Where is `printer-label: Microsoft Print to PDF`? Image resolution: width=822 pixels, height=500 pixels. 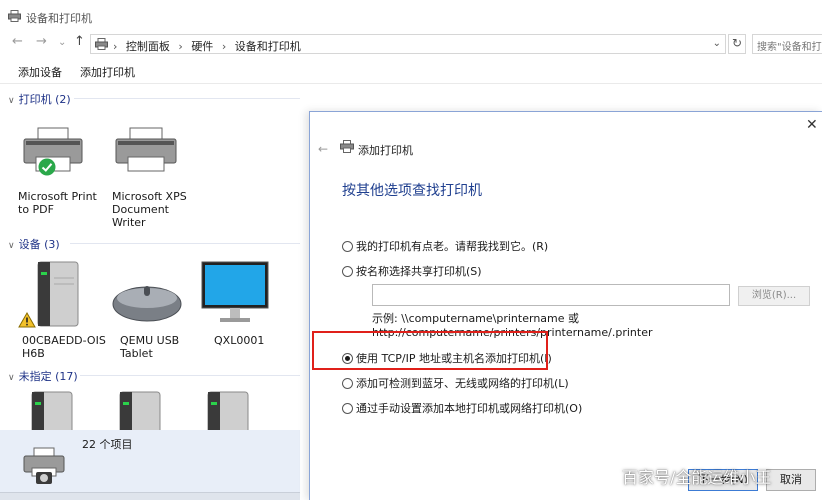 printer-label: Microsoft Print to PDF is located at coordinates (62, 203).